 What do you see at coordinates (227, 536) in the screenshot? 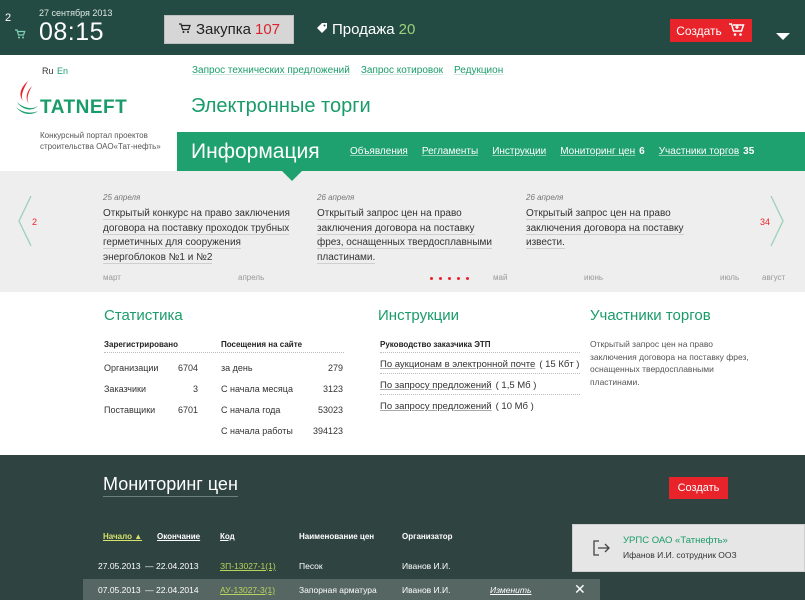
I see `column-code: Код` at bounding box center [227, 536].